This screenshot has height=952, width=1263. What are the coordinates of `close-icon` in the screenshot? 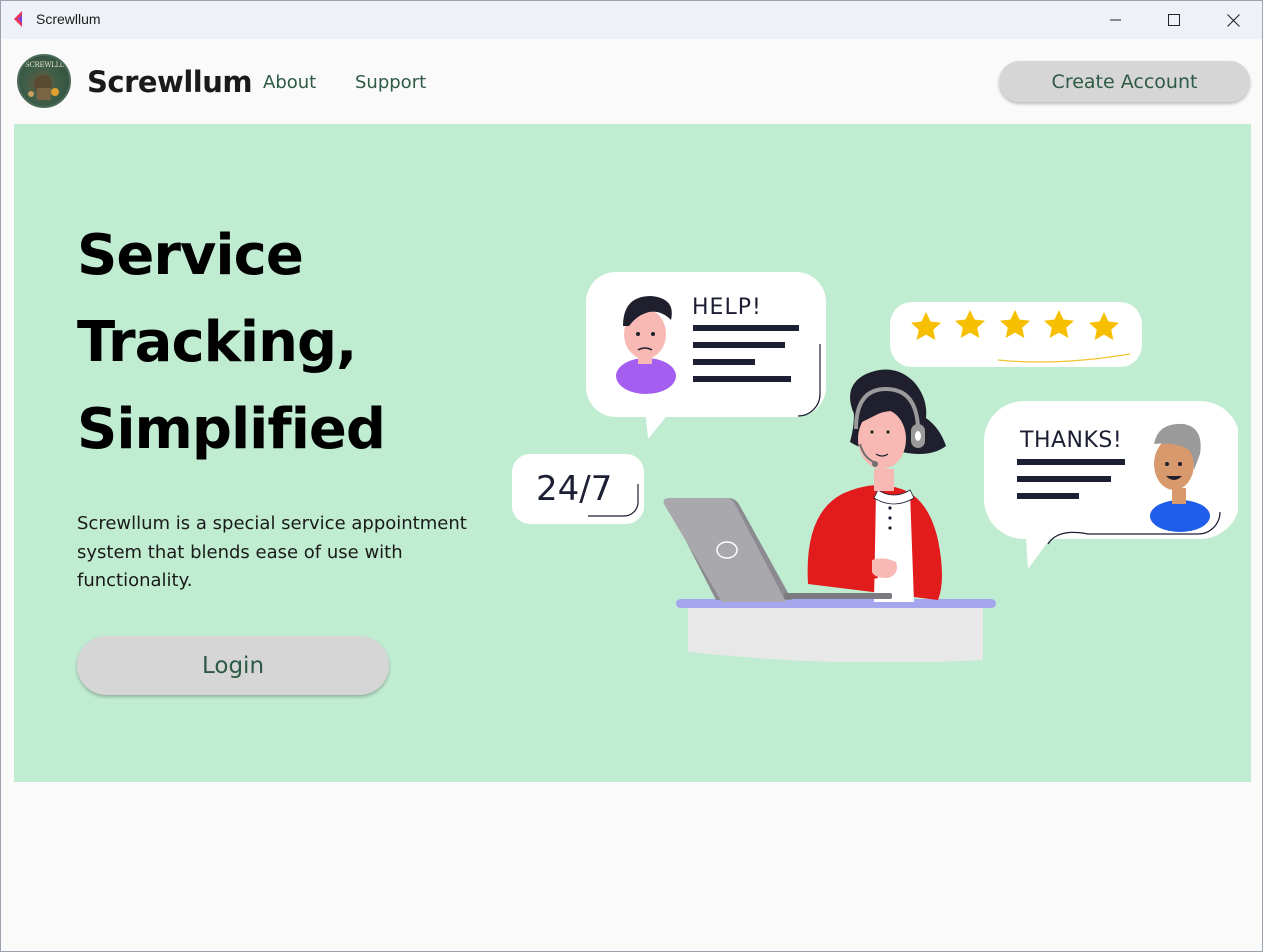 It's located at (1233, 20).